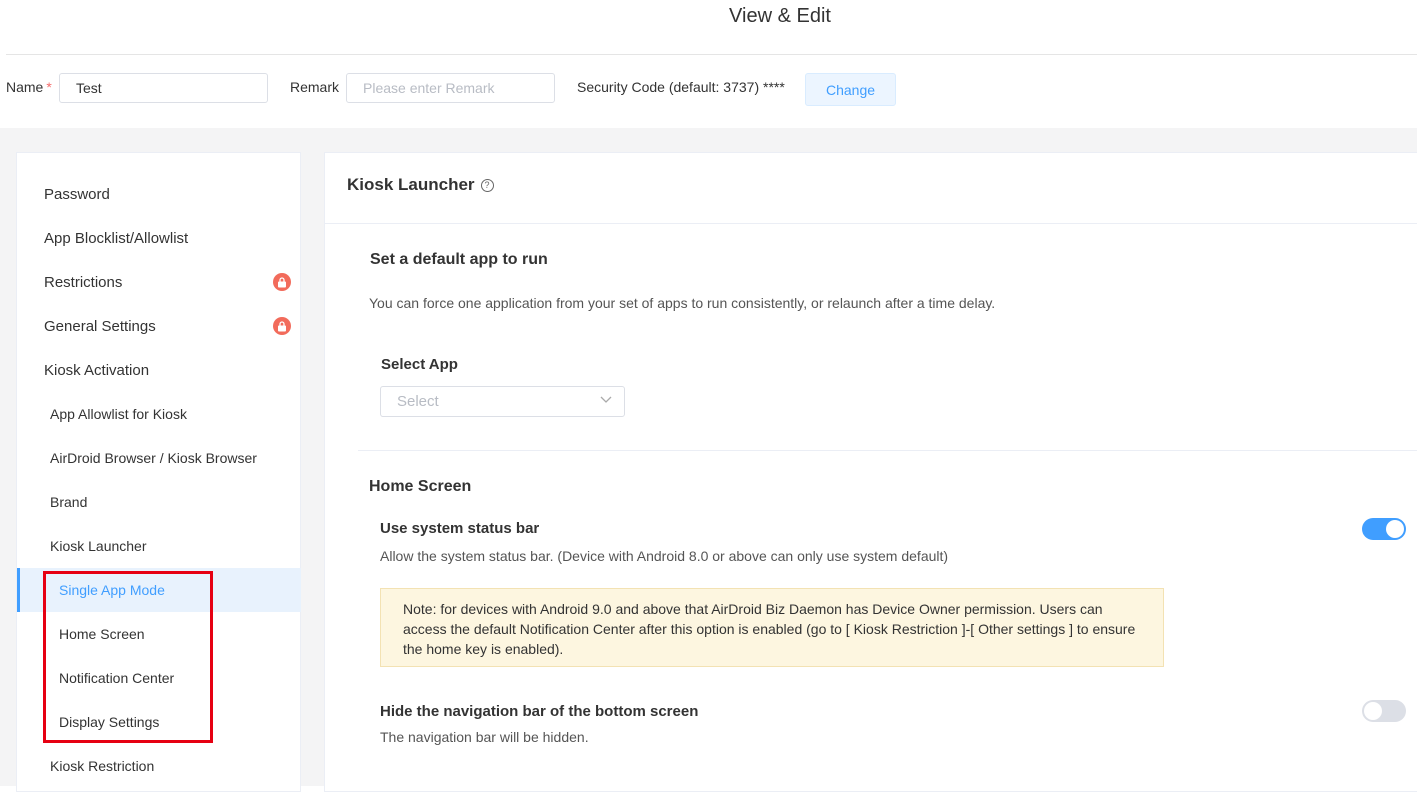  I want to click on sidebar-item-label: AirDroid Browser / Kiosk Browser, so click(153, 458).